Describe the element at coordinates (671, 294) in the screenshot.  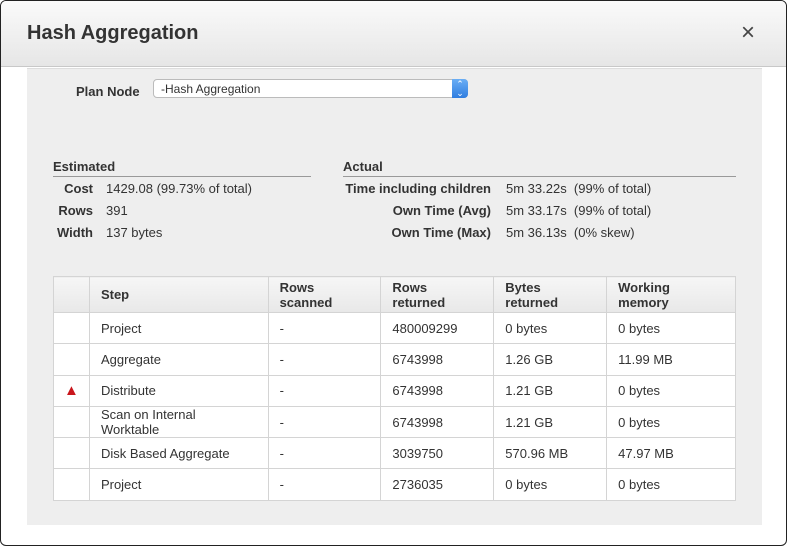
I see `col-header-working-memory: Working memory` at that location.